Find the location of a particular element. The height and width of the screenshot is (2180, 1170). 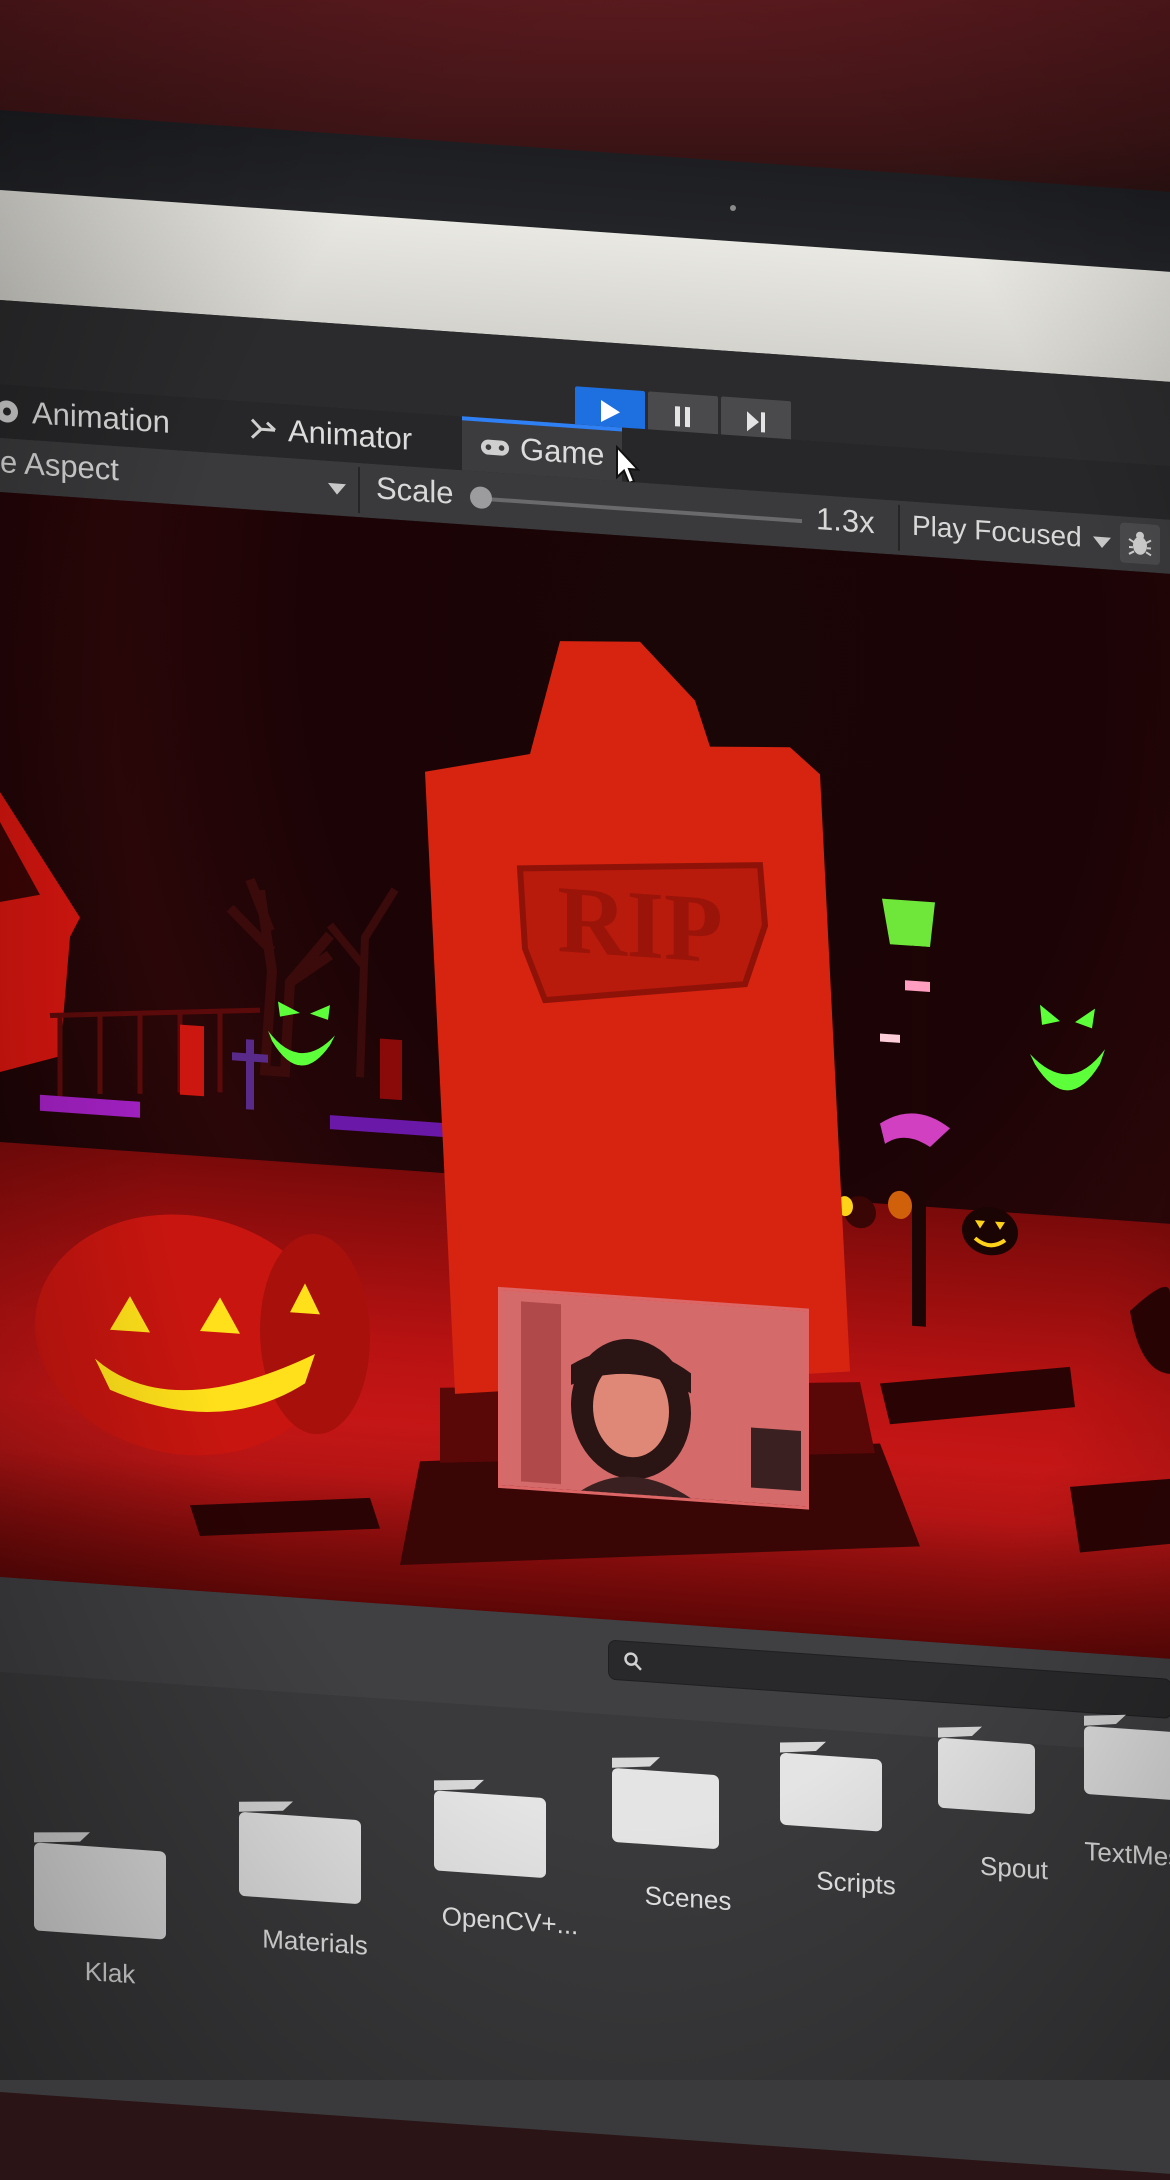

jack-o-lantern is located at coordinates (202, 1335).